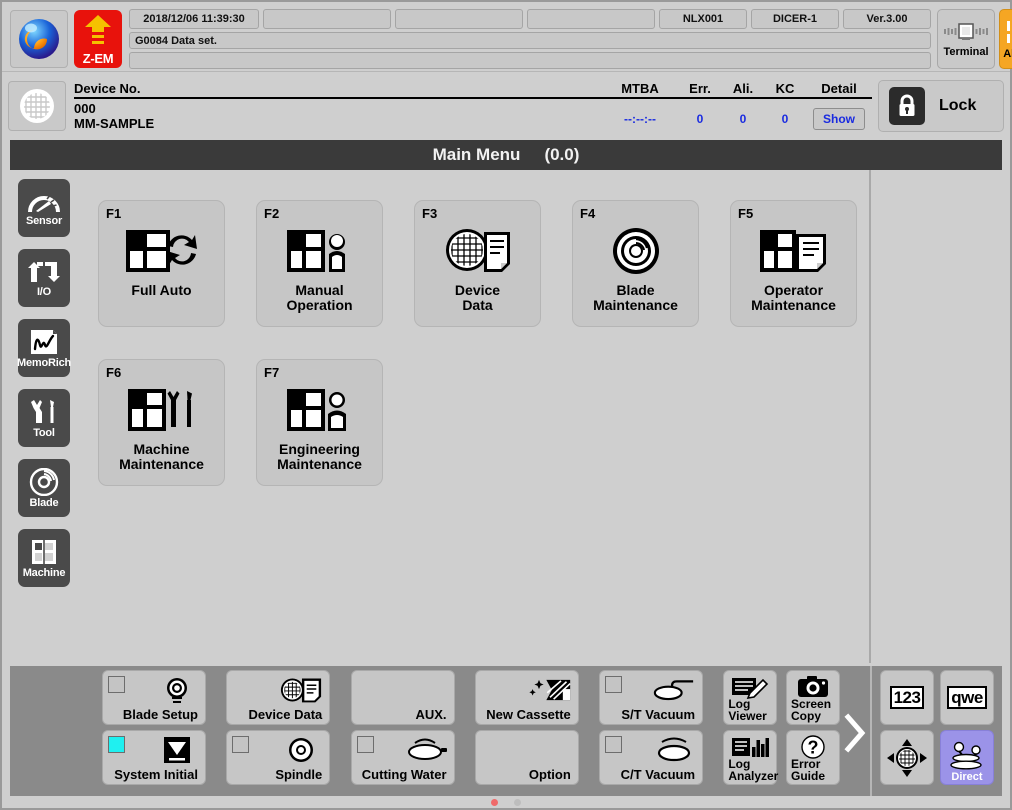 This screenshot has height=810, width=1012. Describe the element at coordinates (526, 757) in the screenshot. I see `toolbar-button-option: Option` at that location.